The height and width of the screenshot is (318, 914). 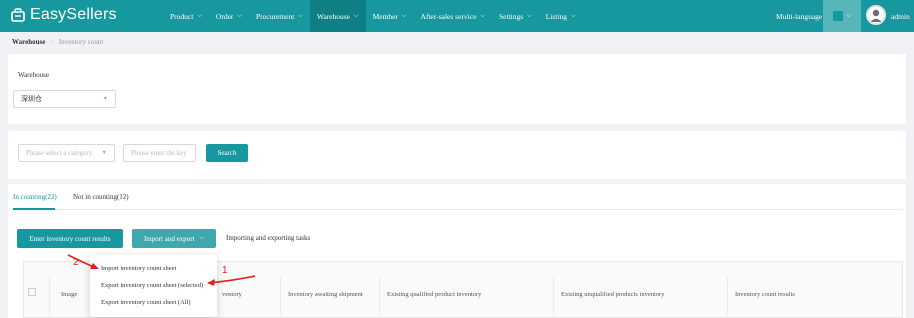 I want to click on nav-item-settings: Settings ⌵, so click(x=515, y=16).